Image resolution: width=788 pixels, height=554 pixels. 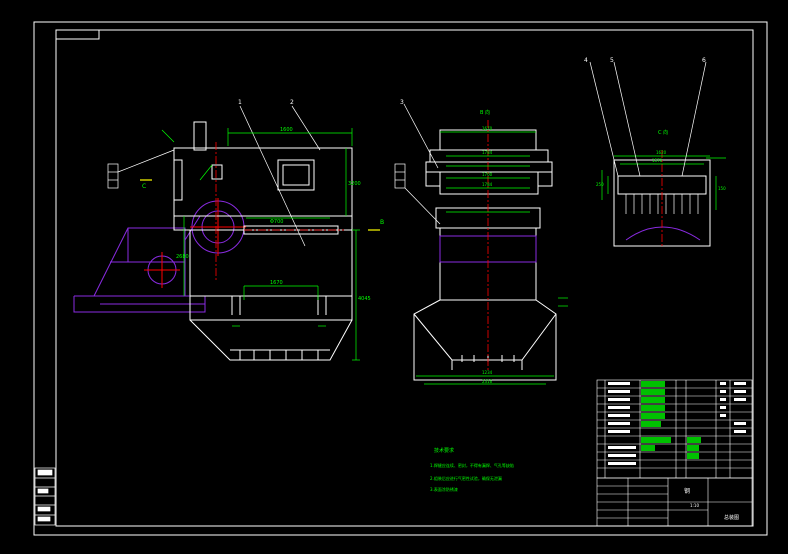 What do you see at coordinates (402, 102) in the screenshot?
I see `part-number-3: 3` at bounding box center [402, 102].